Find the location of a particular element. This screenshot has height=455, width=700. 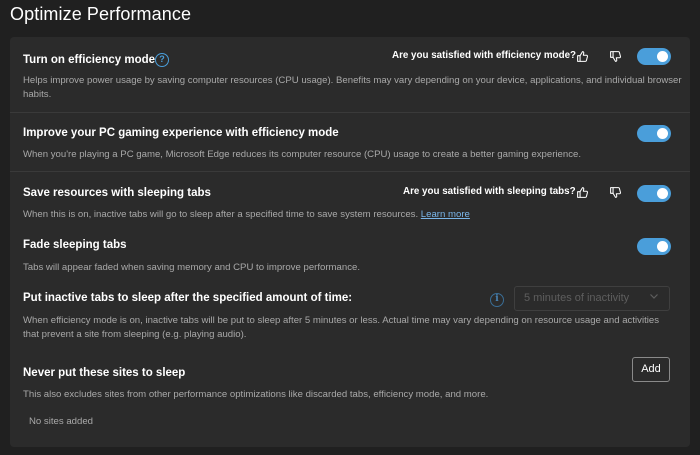

info-circle-icon: i is located at coordinates (497, 300).